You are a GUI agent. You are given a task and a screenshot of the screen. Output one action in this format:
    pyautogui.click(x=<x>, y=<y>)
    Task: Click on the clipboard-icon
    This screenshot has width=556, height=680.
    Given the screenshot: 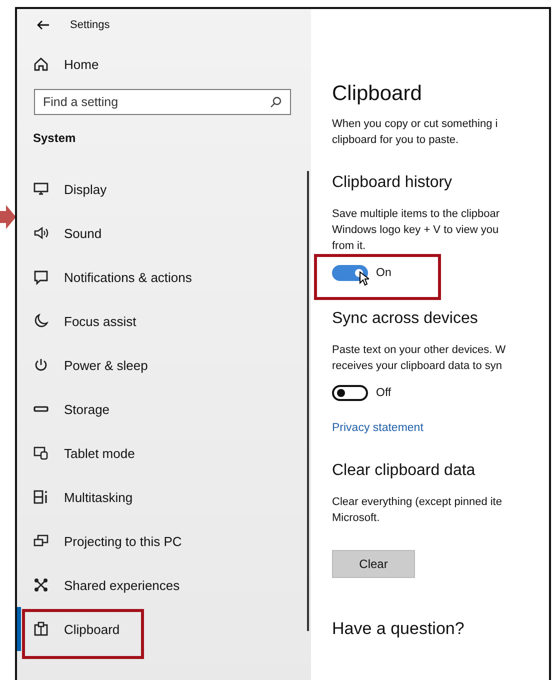 What is the action you would take?
    pyautogui.click(x=41, y=629)
    